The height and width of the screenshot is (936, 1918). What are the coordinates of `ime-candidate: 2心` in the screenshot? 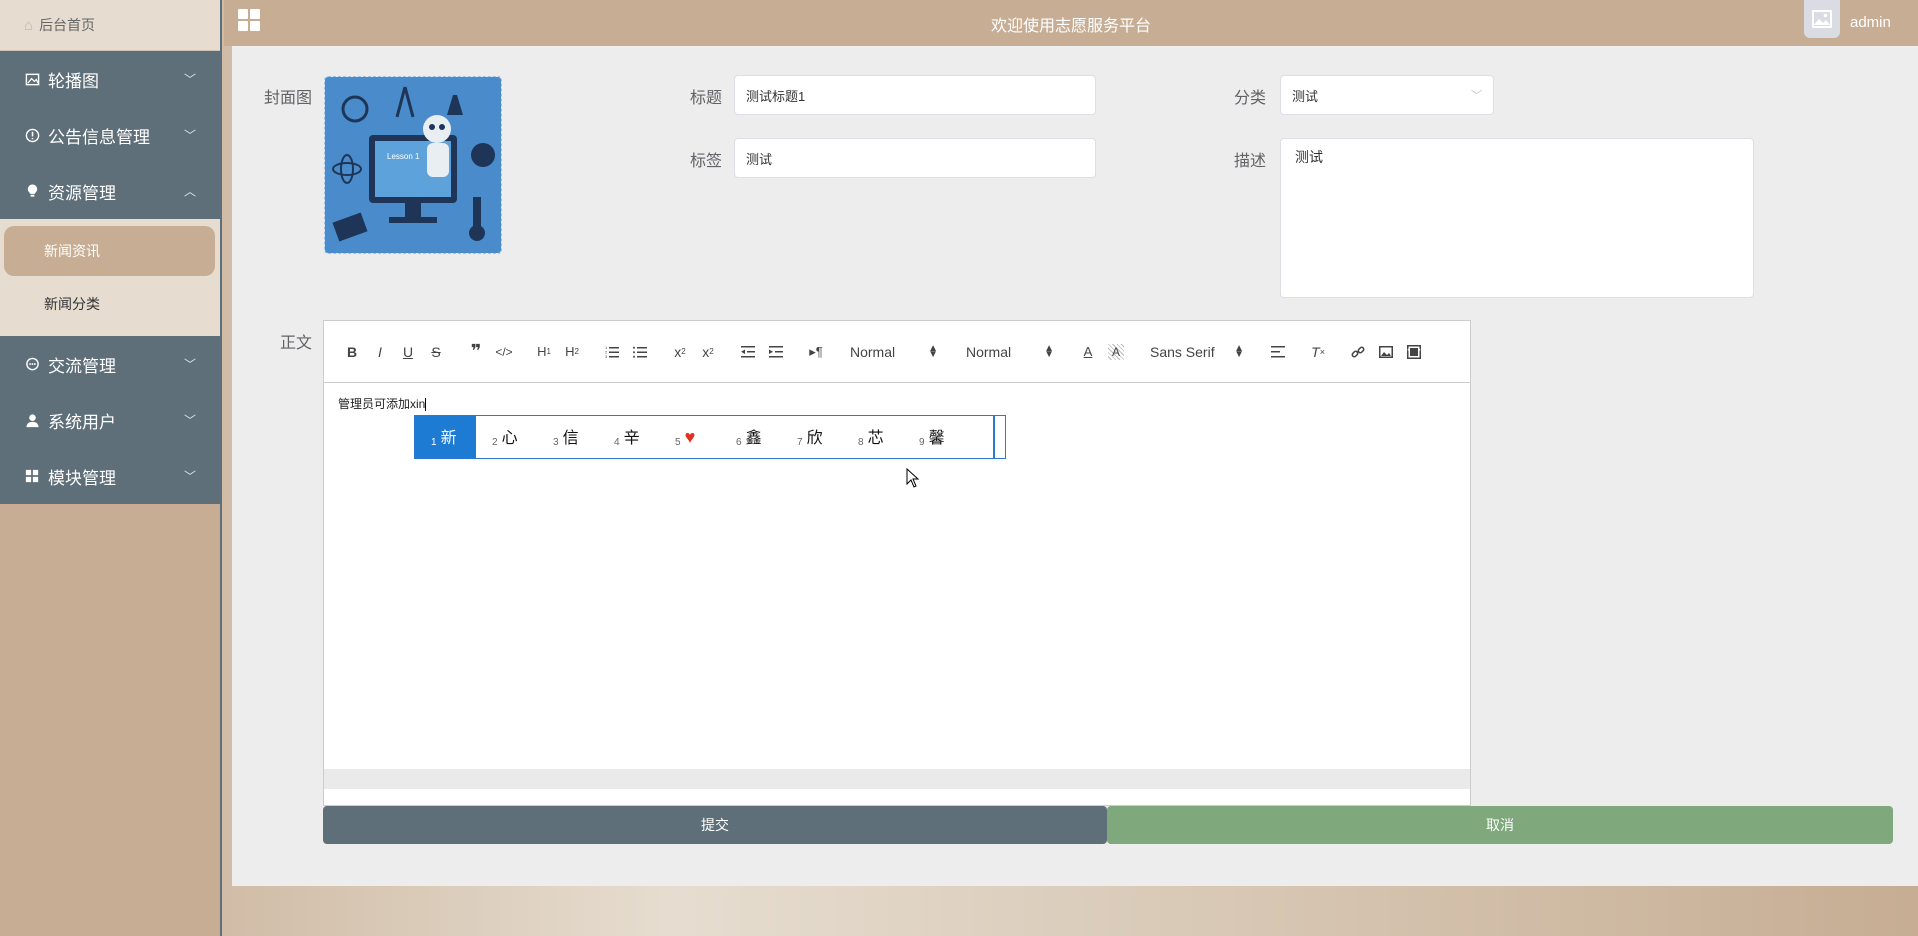 It's located at (506, 437).